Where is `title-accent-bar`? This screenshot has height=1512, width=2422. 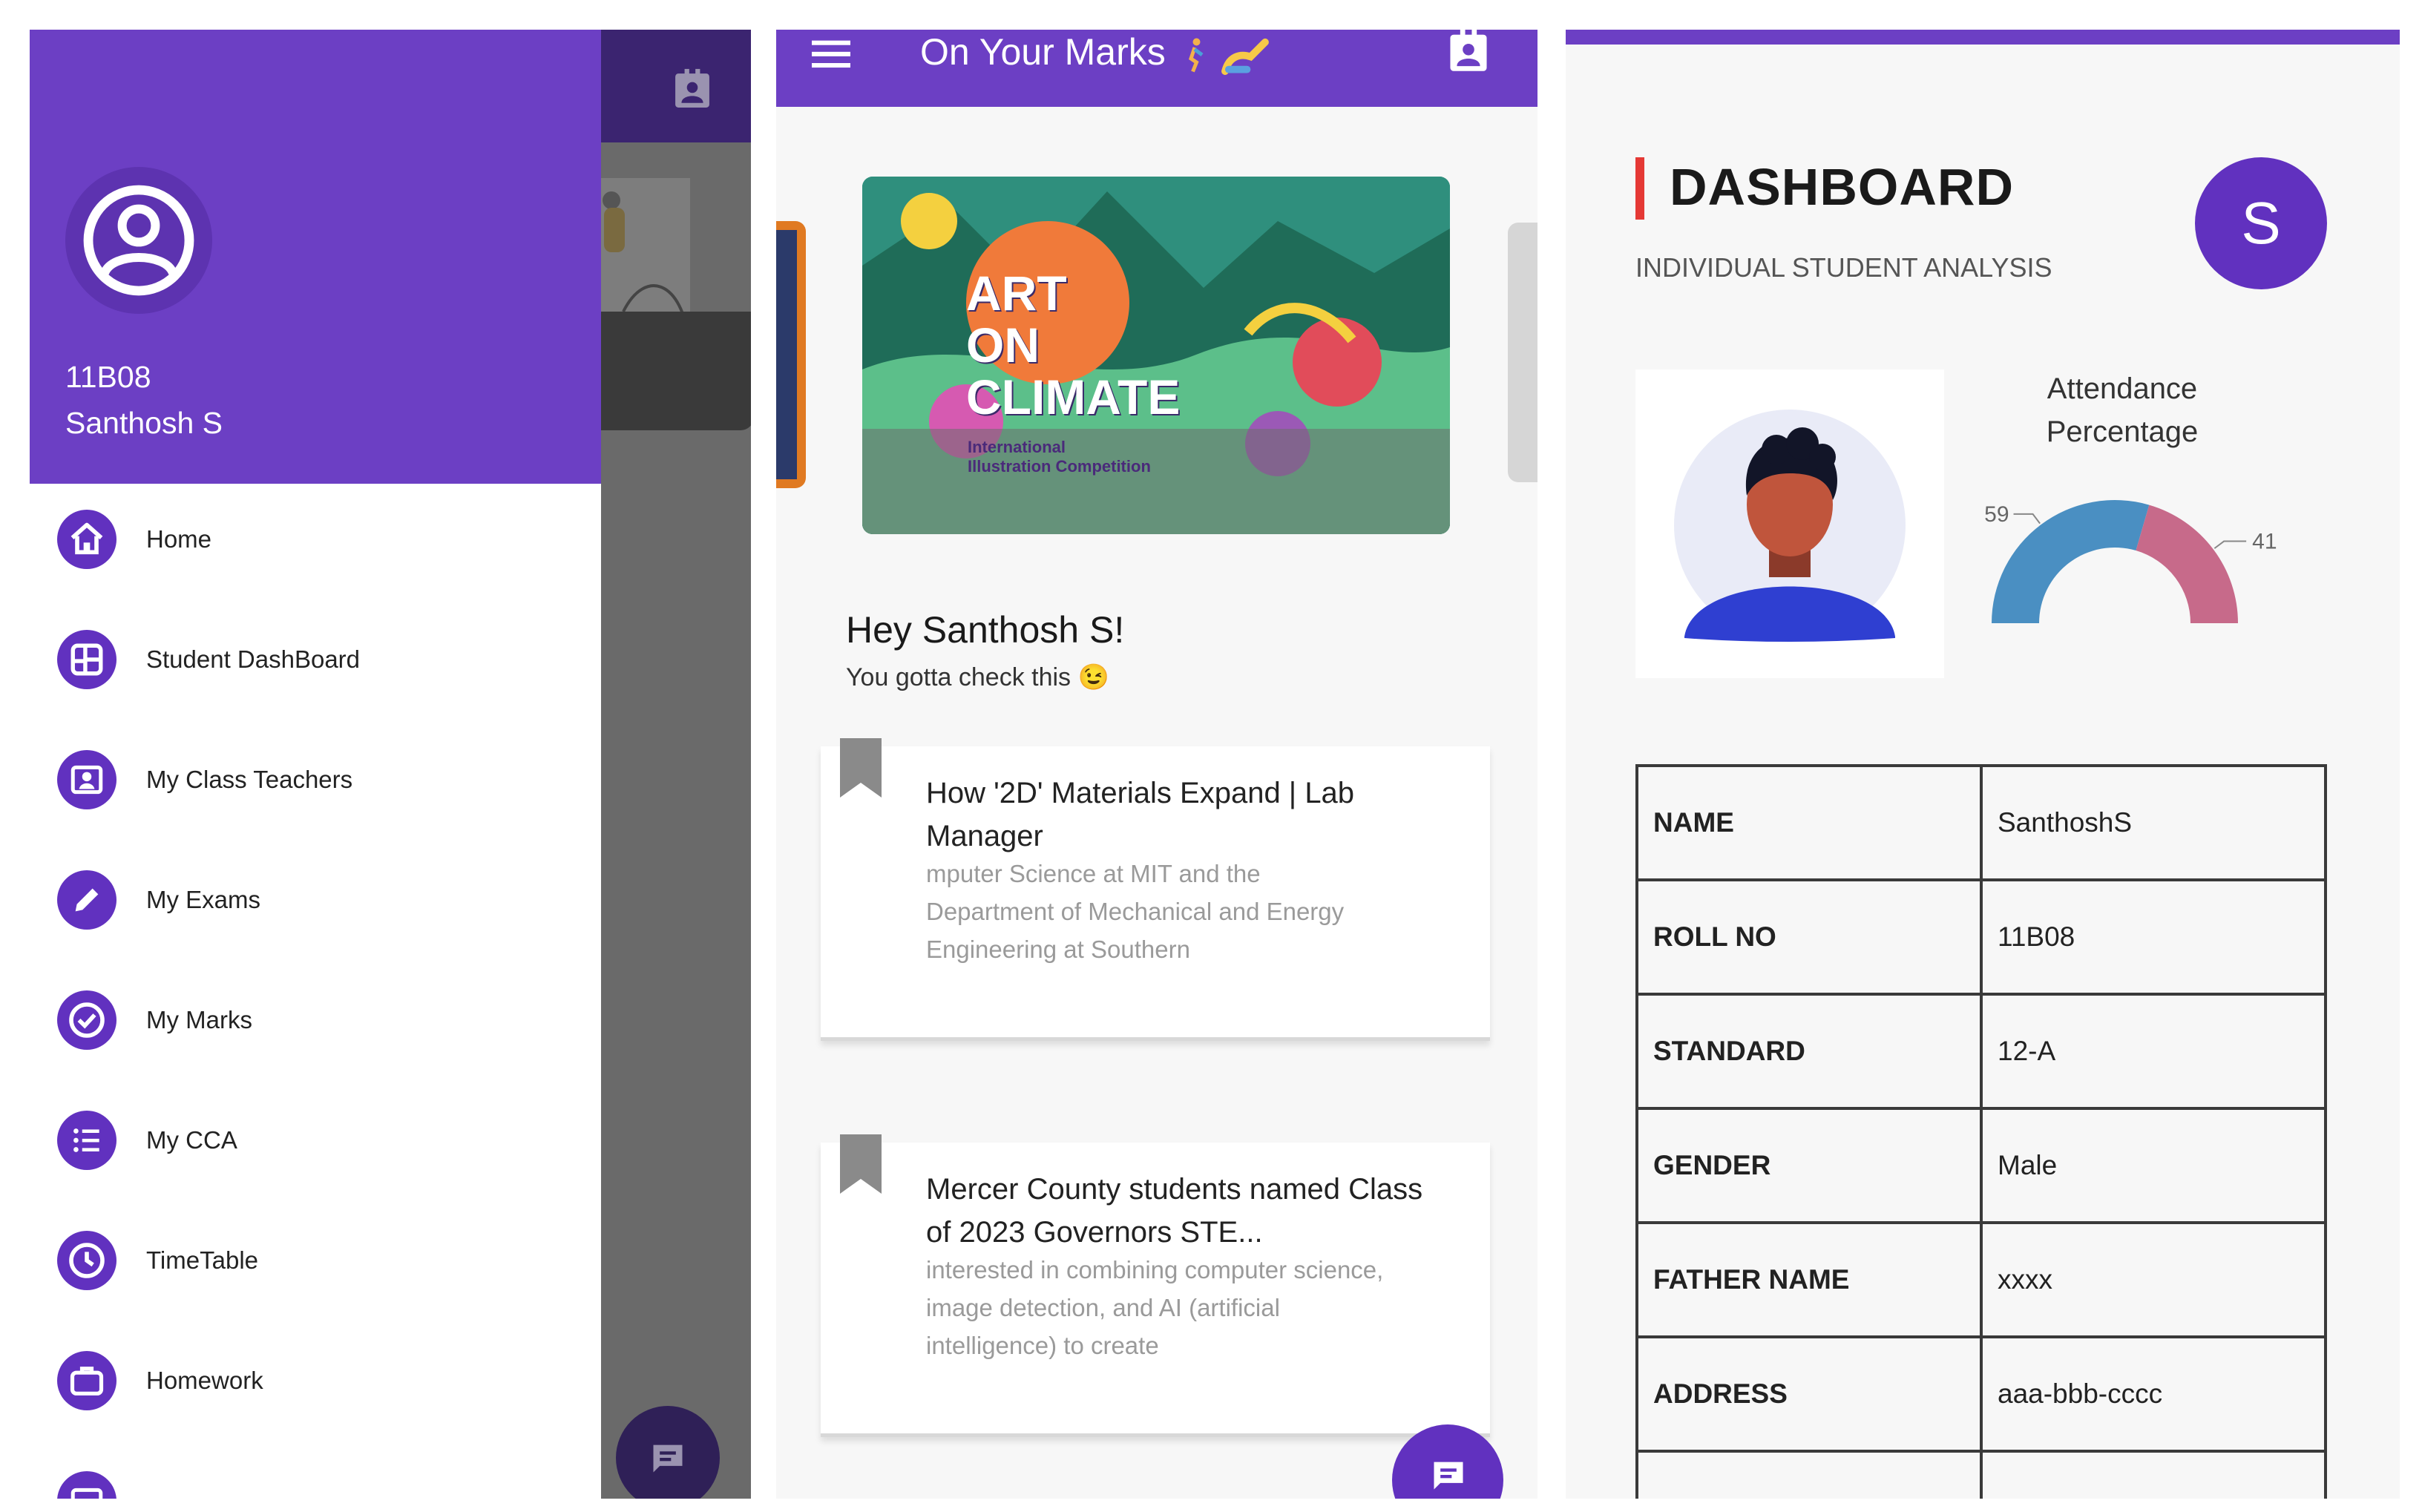 title-accent-bar is located at coordinates (1639, 188).